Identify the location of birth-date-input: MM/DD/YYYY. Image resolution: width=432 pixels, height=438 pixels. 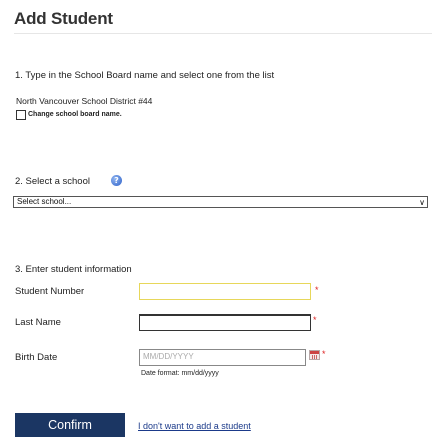
(222, 357).